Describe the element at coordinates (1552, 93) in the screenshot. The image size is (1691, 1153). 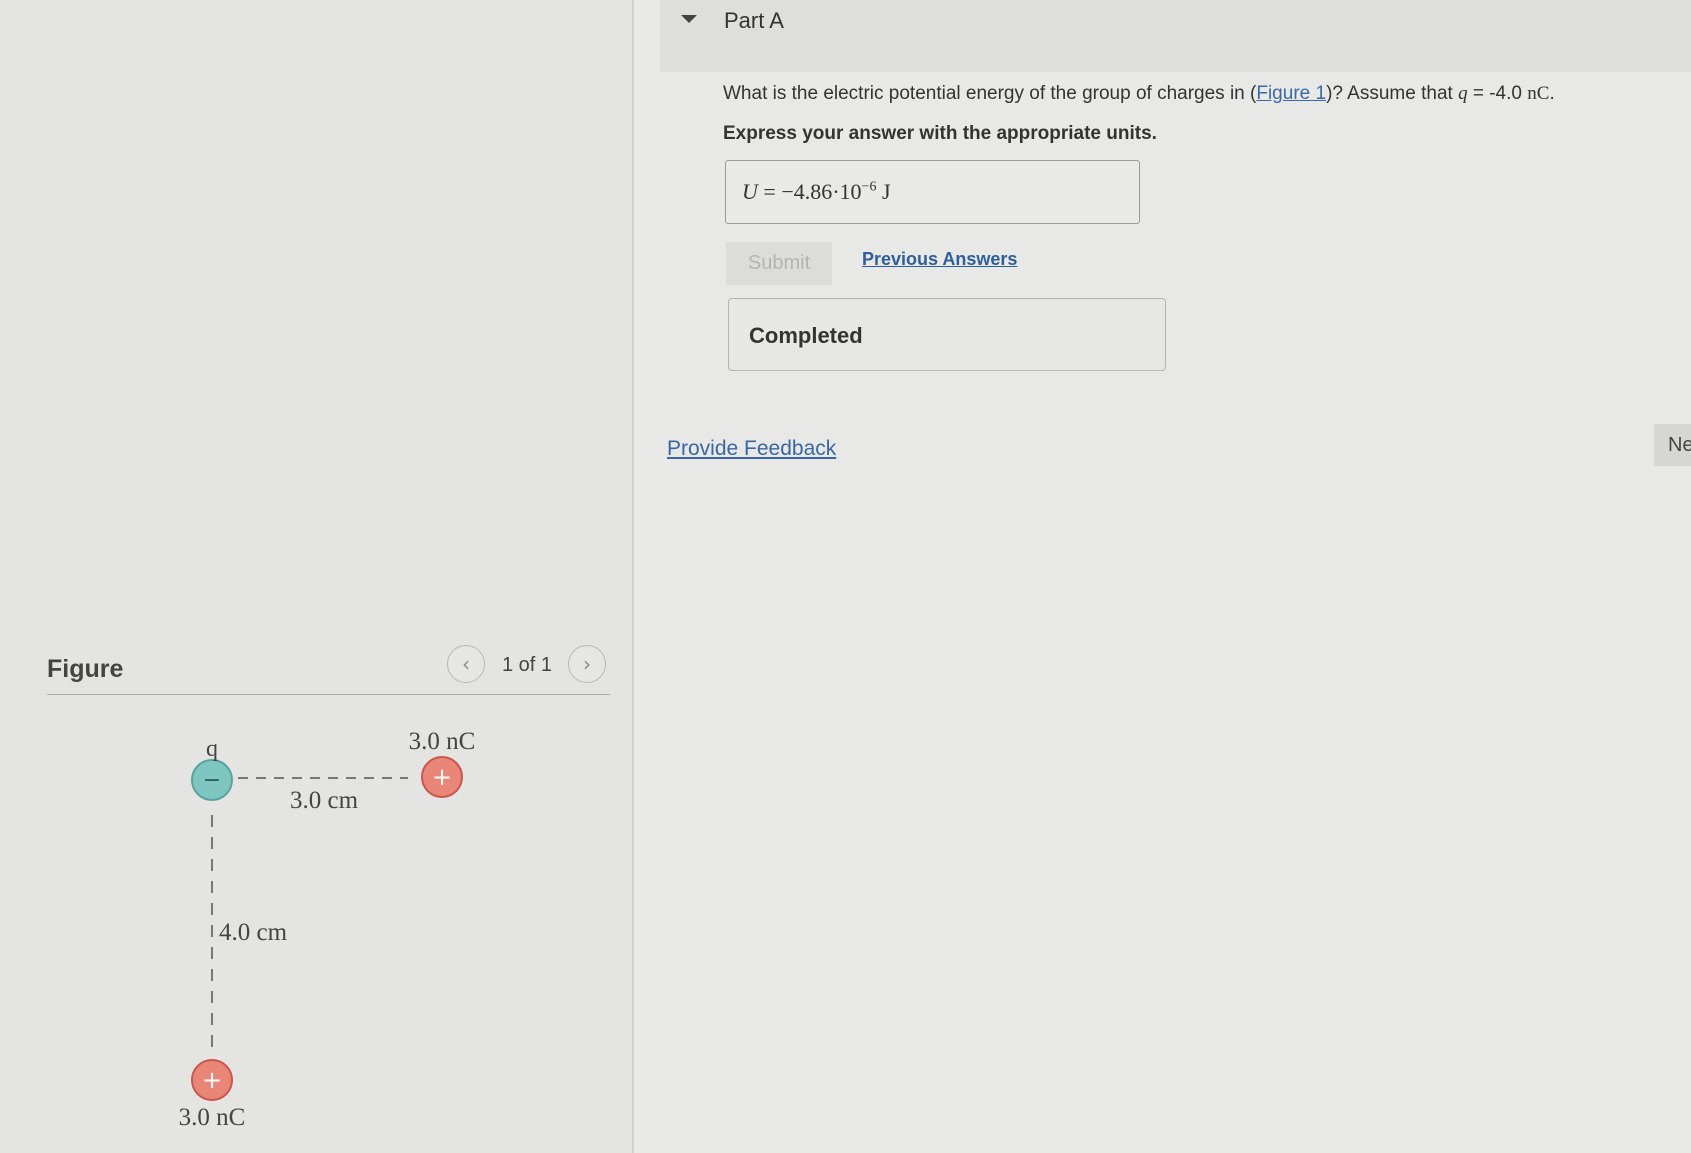
I see `question-end: .` at that location.